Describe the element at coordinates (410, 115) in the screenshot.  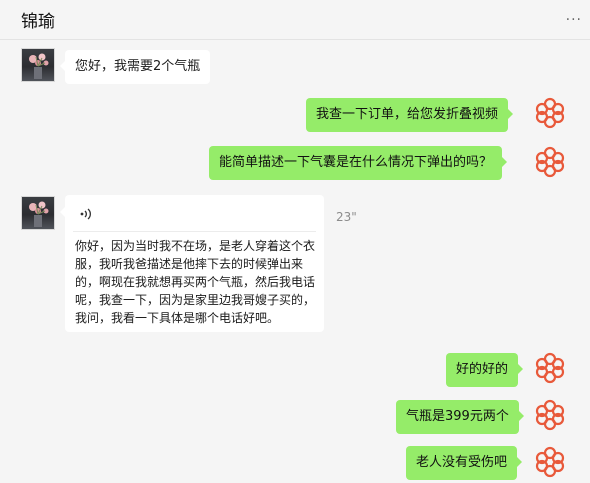
I see `message-bubble-outgoing: 我查一下订单，给您发折叠视频` at that location.